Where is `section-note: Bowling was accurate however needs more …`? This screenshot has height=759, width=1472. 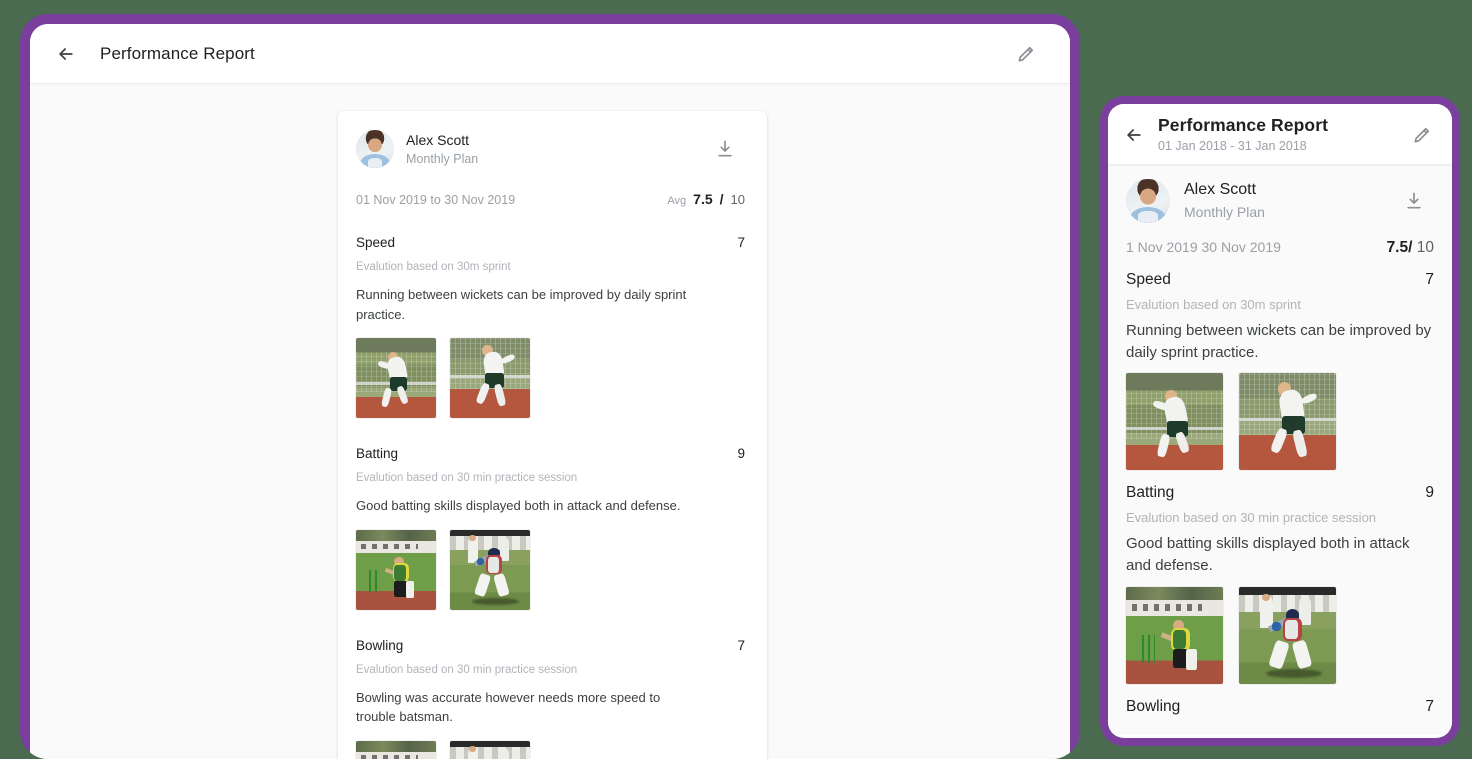
section-note: Bowling was accurate however needs more … is located at coordinates (508, 707).